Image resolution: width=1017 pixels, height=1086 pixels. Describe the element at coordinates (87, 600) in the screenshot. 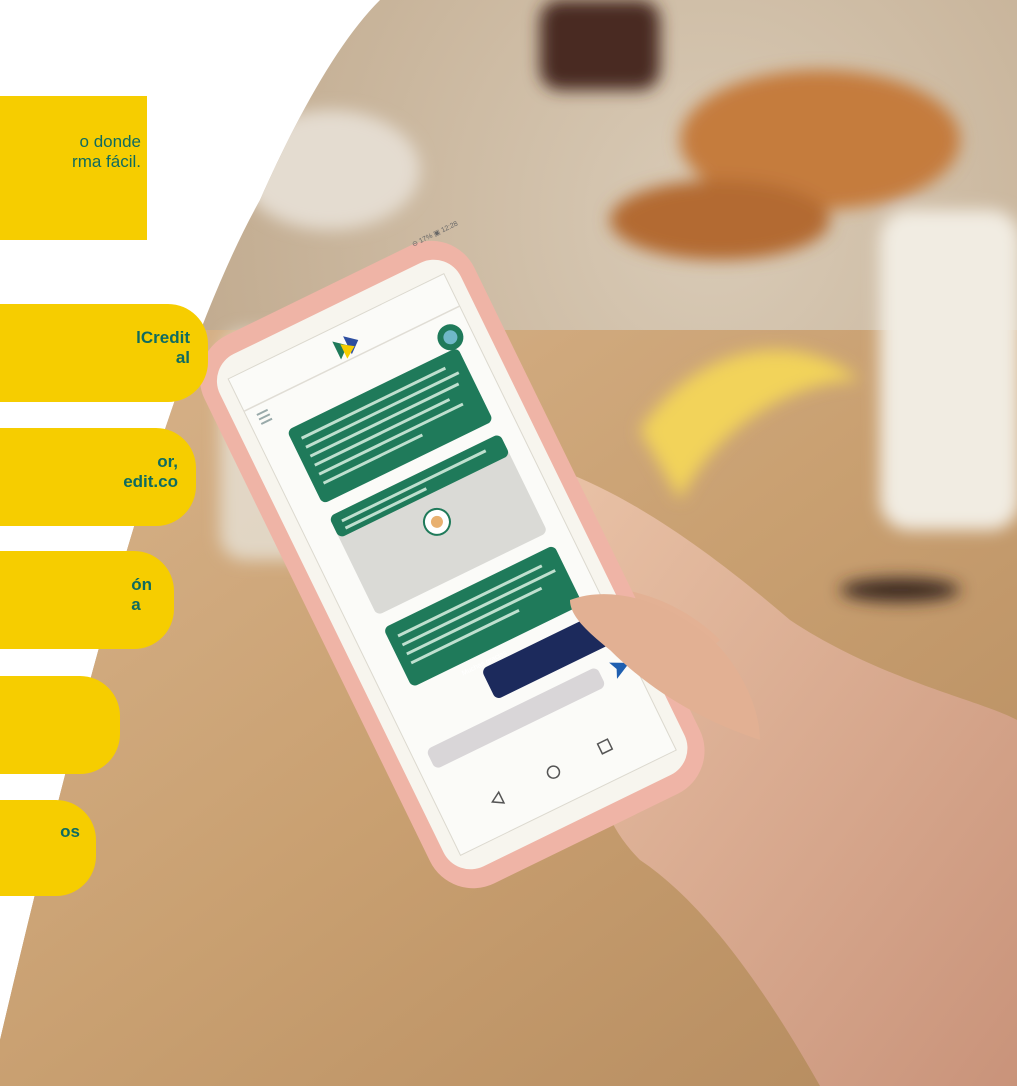

I see `step-pill-3: ón a` at that location.